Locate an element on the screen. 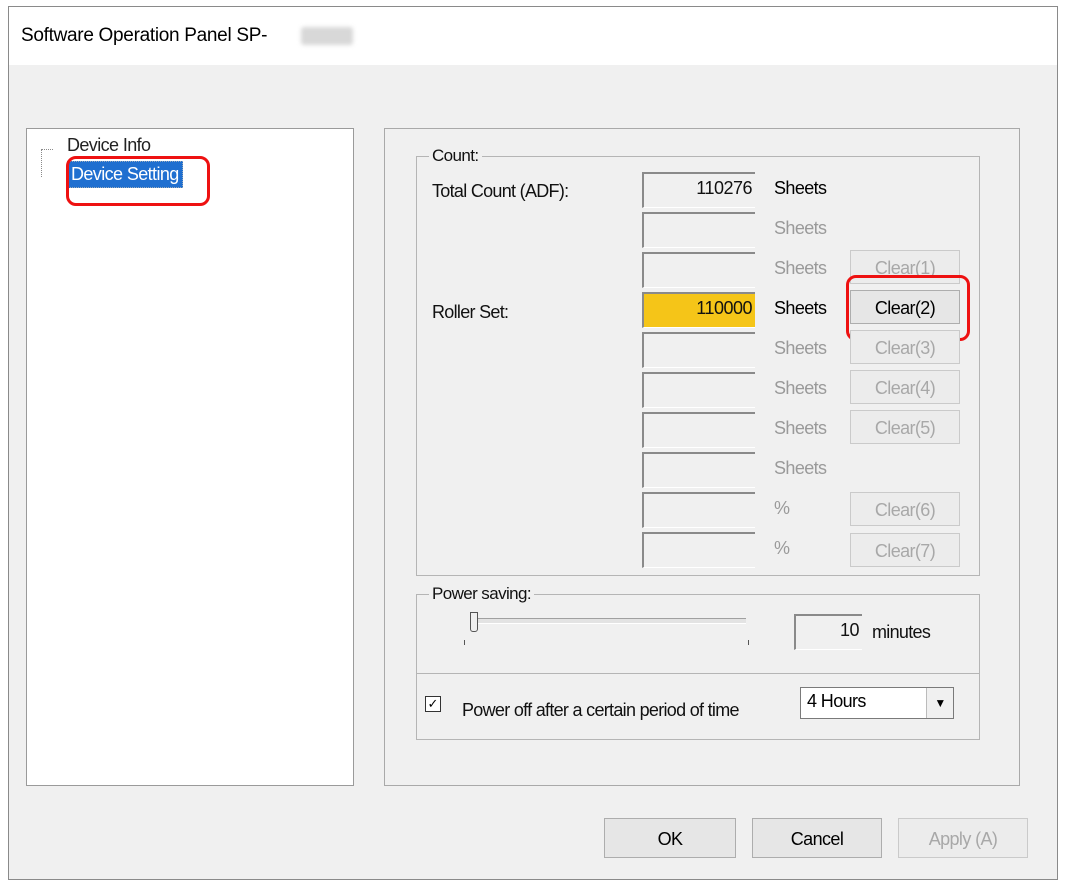  tree-item-device-info: Device Info is located at coordinates (109, 145).